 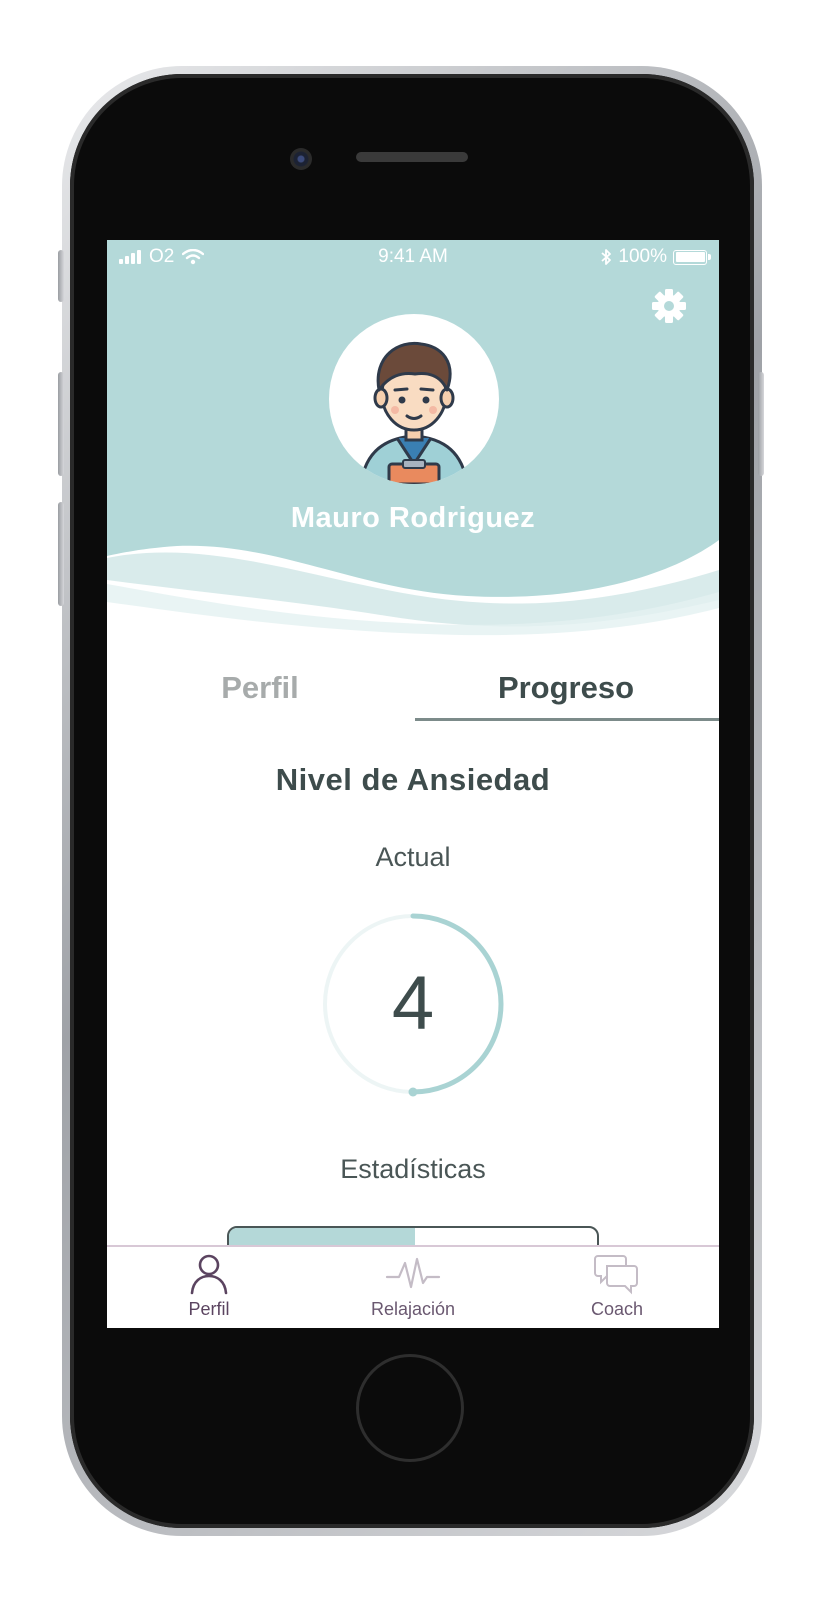 What do you see at coordinates (260, 688) in the screenshot?
I see `tab-perfil: Perfil` at bounding box center [260, 688].